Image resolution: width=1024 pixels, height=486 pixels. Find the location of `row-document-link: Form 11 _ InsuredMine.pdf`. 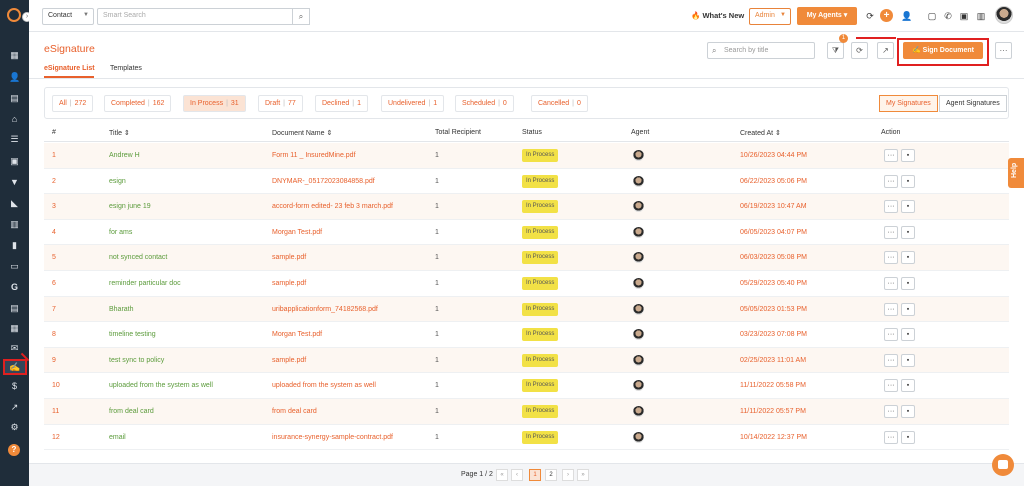

row-document-link: Form 11 _ InsuredMine.pdf is located at coordinates (314, 155).